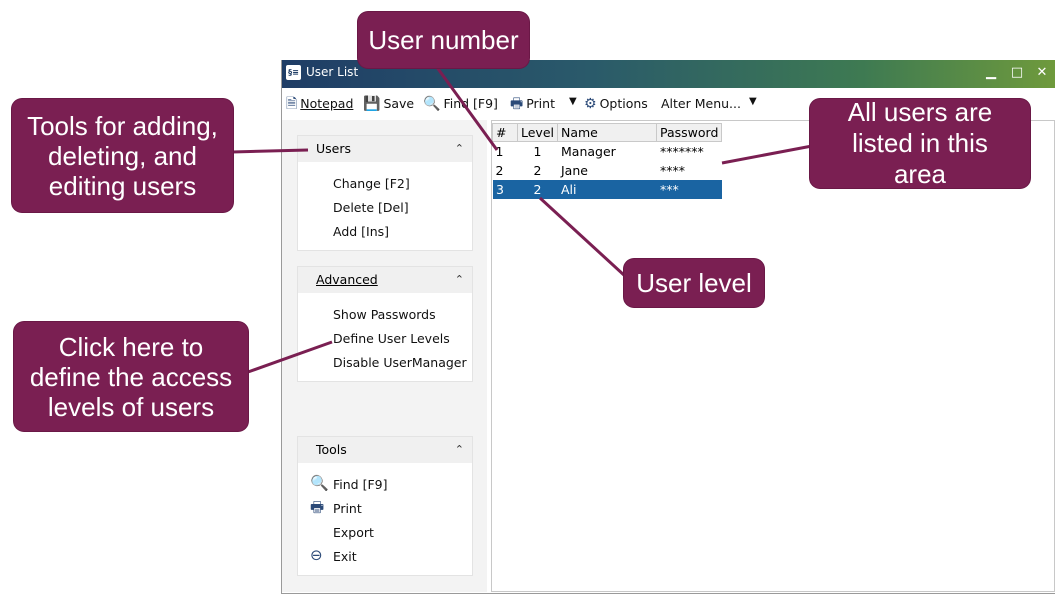  Describe the element at coordinates (443, 40) in the screenshot. I see `callout-user-number: User number` at that location.